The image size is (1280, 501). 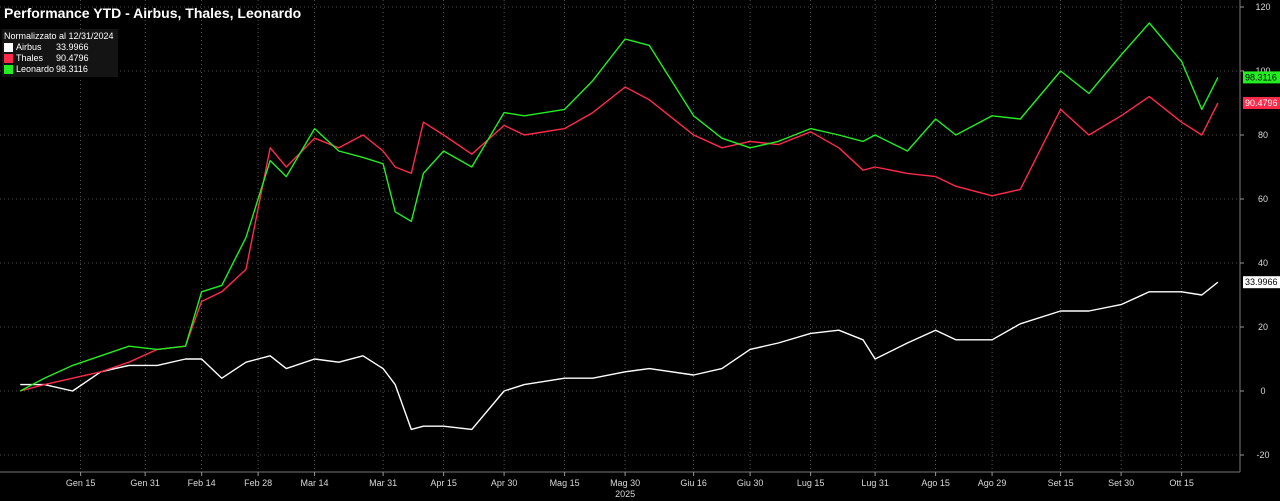 What do you see at coordinates (1261, 103) in the screenshot?
I see `badge-value-thales: 90.4796` at bounding box center [1261, 103].